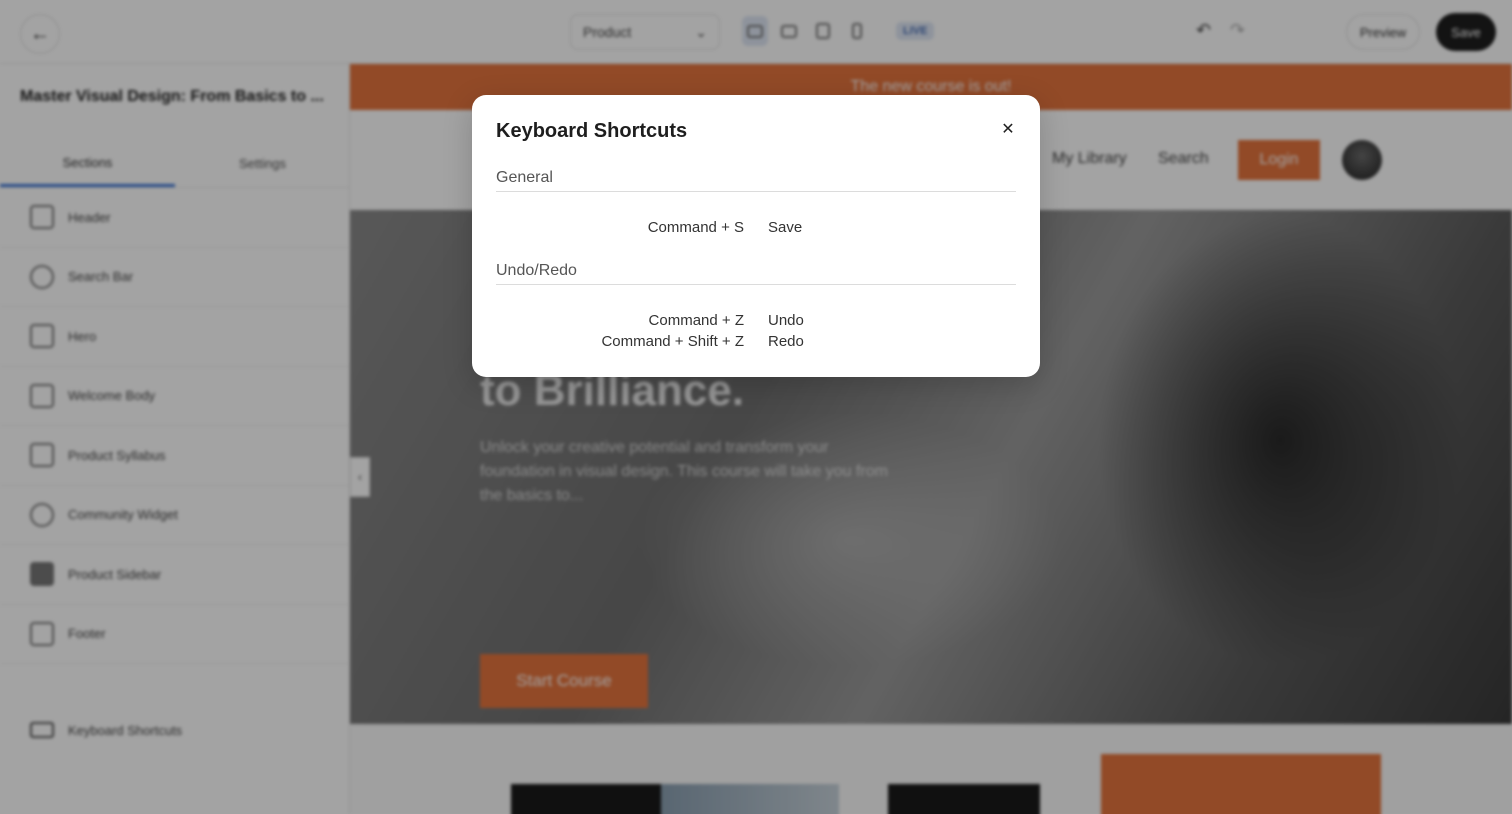  What do you see at coordinates (786, 320) in the screenshot?
I see `shortcut-action: Undo` at bounding box center [786, 320].